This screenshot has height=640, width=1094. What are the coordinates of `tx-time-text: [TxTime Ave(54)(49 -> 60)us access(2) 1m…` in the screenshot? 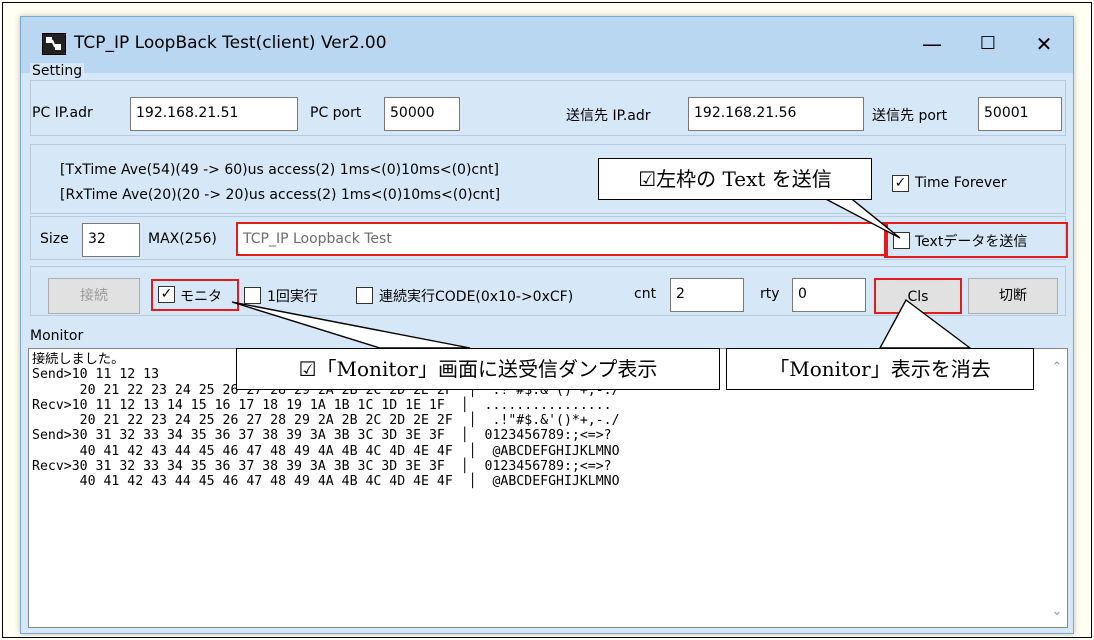 It's located at (279, 170).